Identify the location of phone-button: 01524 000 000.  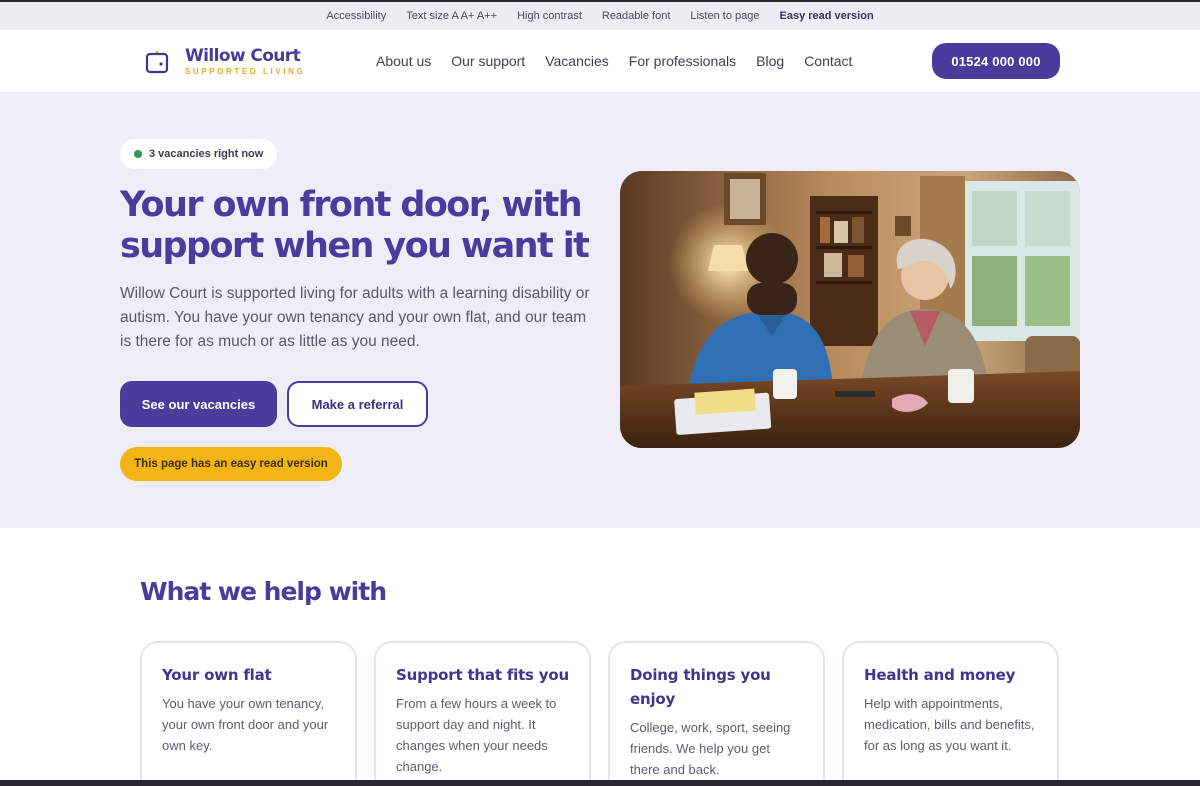
(996, 61).